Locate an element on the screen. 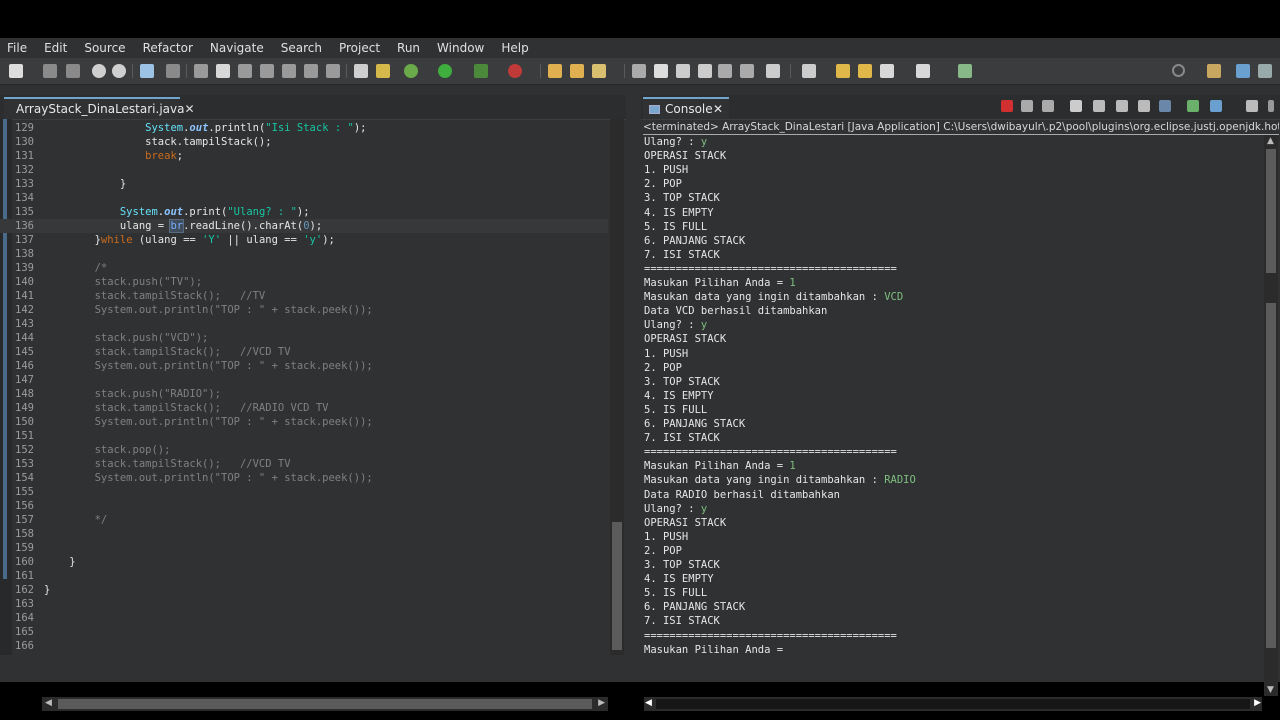 This screenshot has height=720, width=1280. clear-console-icon is located at coordinates (1076, 106).